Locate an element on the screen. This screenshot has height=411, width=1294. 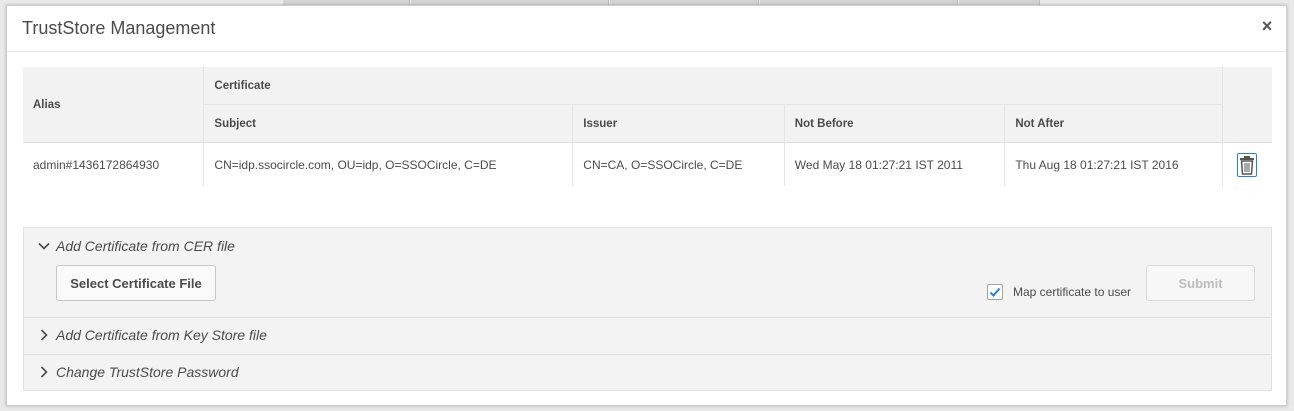
accordion-label: Add Certificate from CER file is located at coordinates (145, 246).